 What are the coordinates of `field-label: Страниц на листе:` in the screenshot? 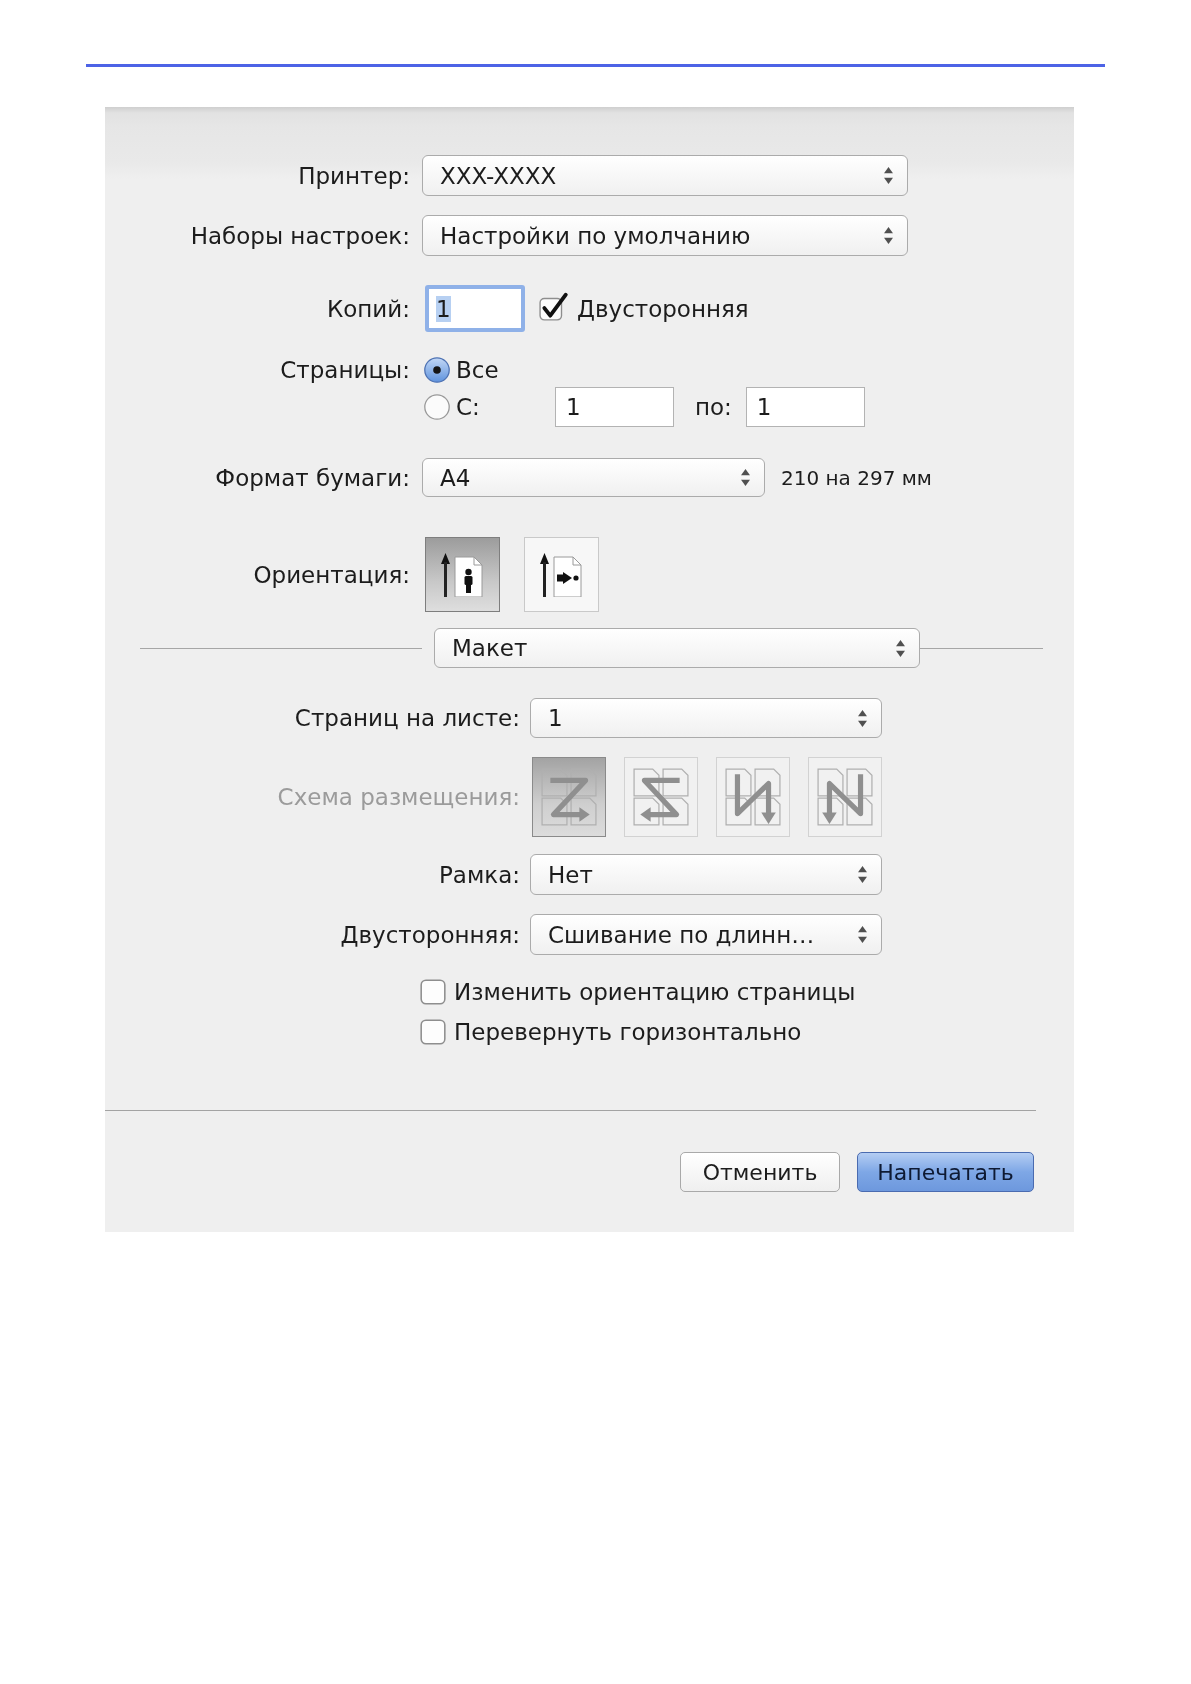 It's located at (407, 718).